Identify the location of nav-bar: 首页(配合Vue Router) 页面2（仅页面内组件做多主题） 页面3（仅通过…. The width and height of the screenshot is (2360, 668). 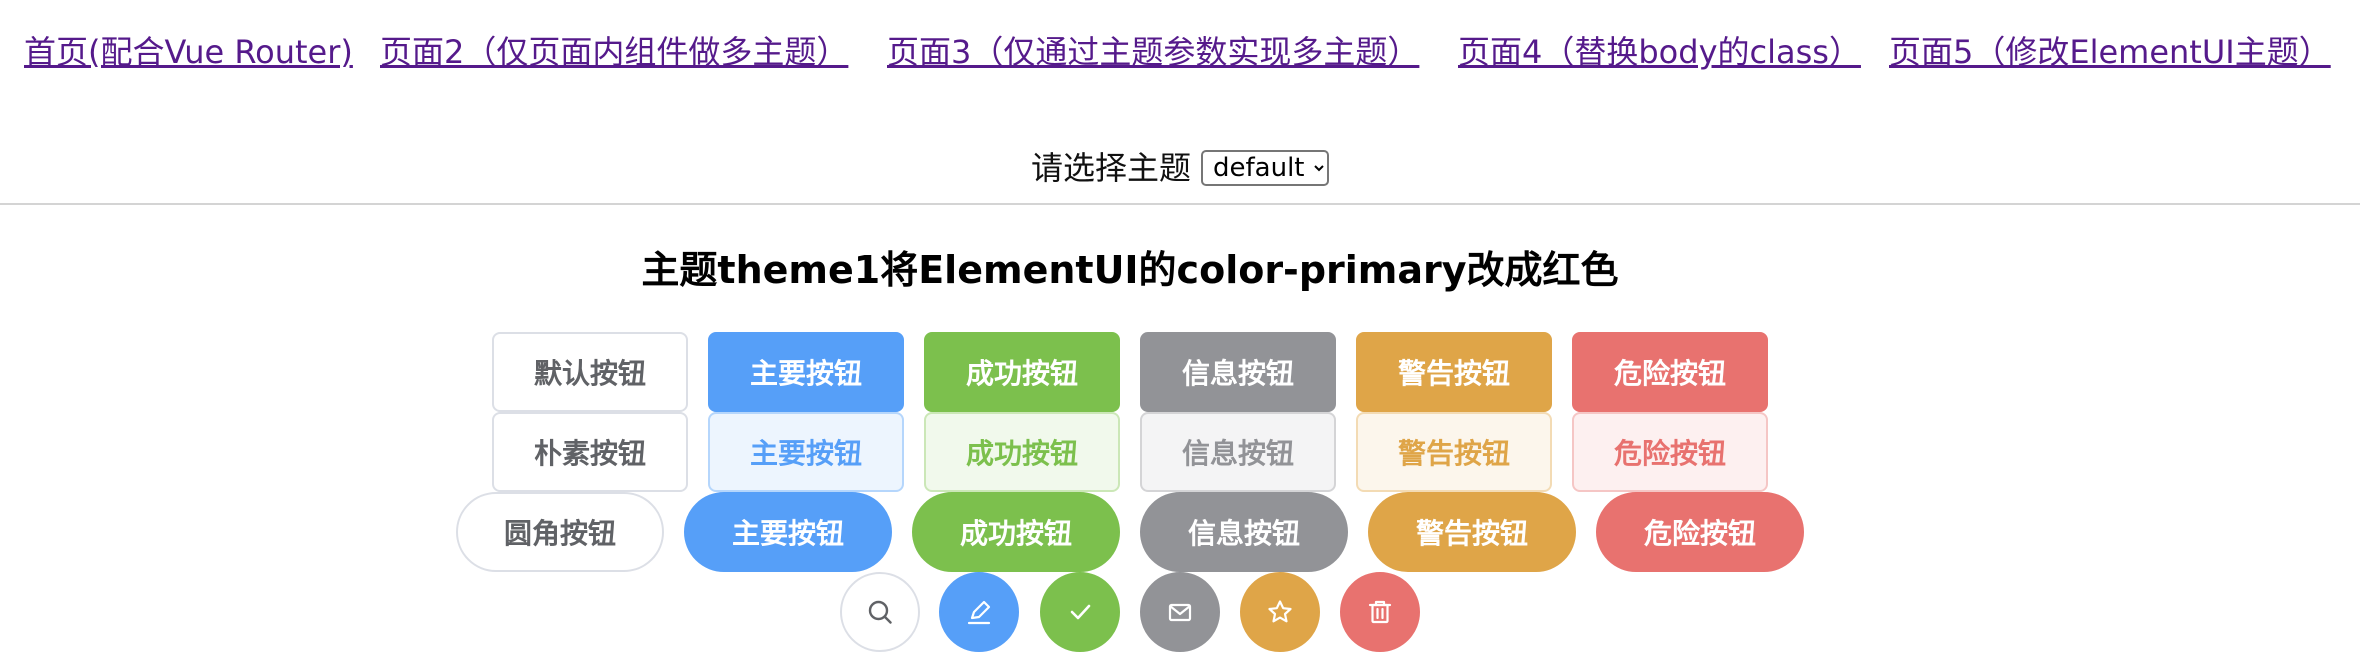
(1180, 55).